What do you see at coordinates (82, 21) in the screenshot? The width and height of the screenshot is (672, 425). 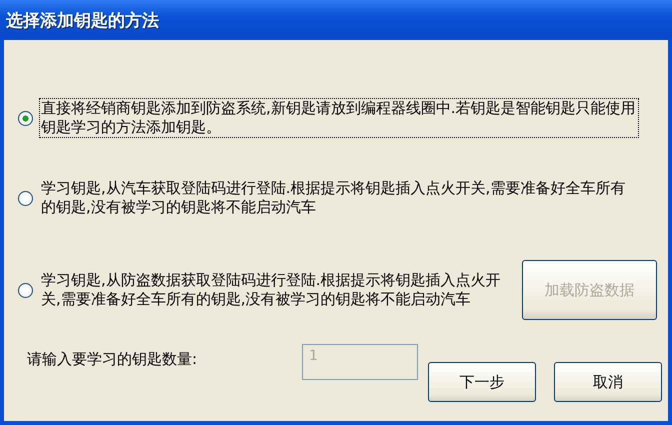 I see `window-title: 选择添加钥匙的方法` at bounding box center [82, 21].